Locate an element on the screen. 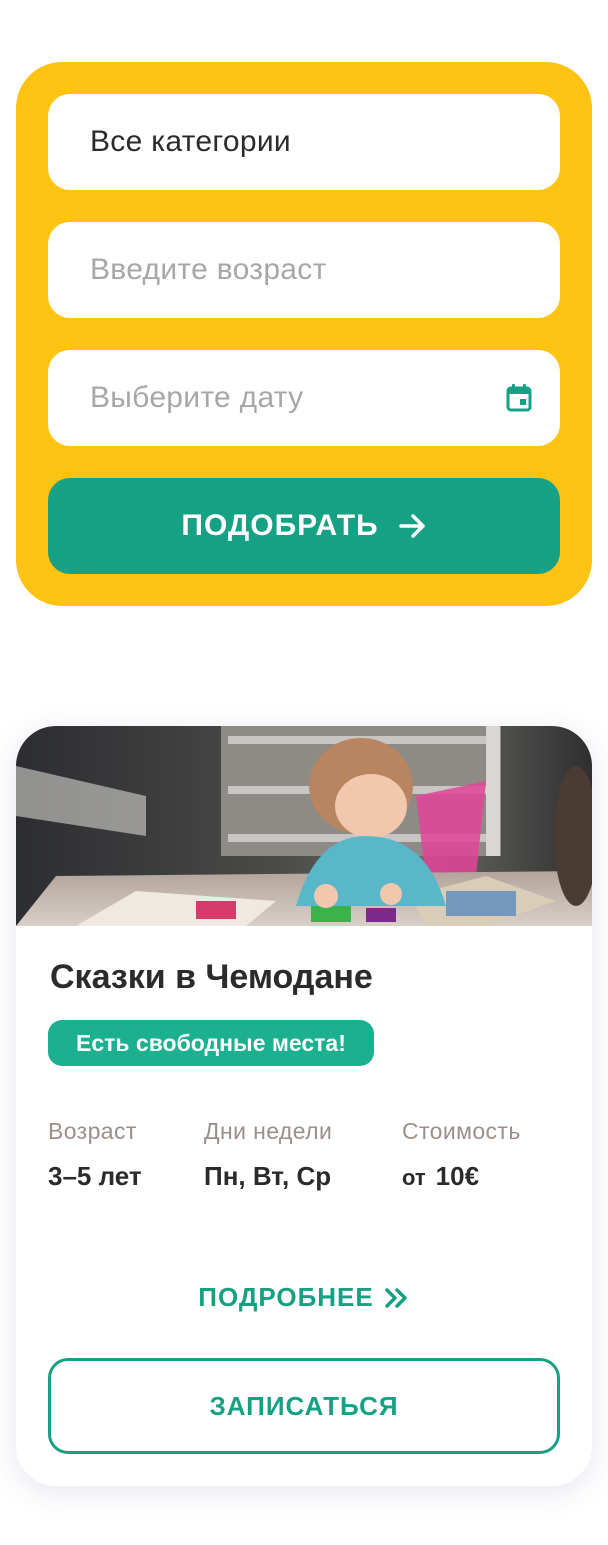  event-photo is located at coordinates (304, 826).